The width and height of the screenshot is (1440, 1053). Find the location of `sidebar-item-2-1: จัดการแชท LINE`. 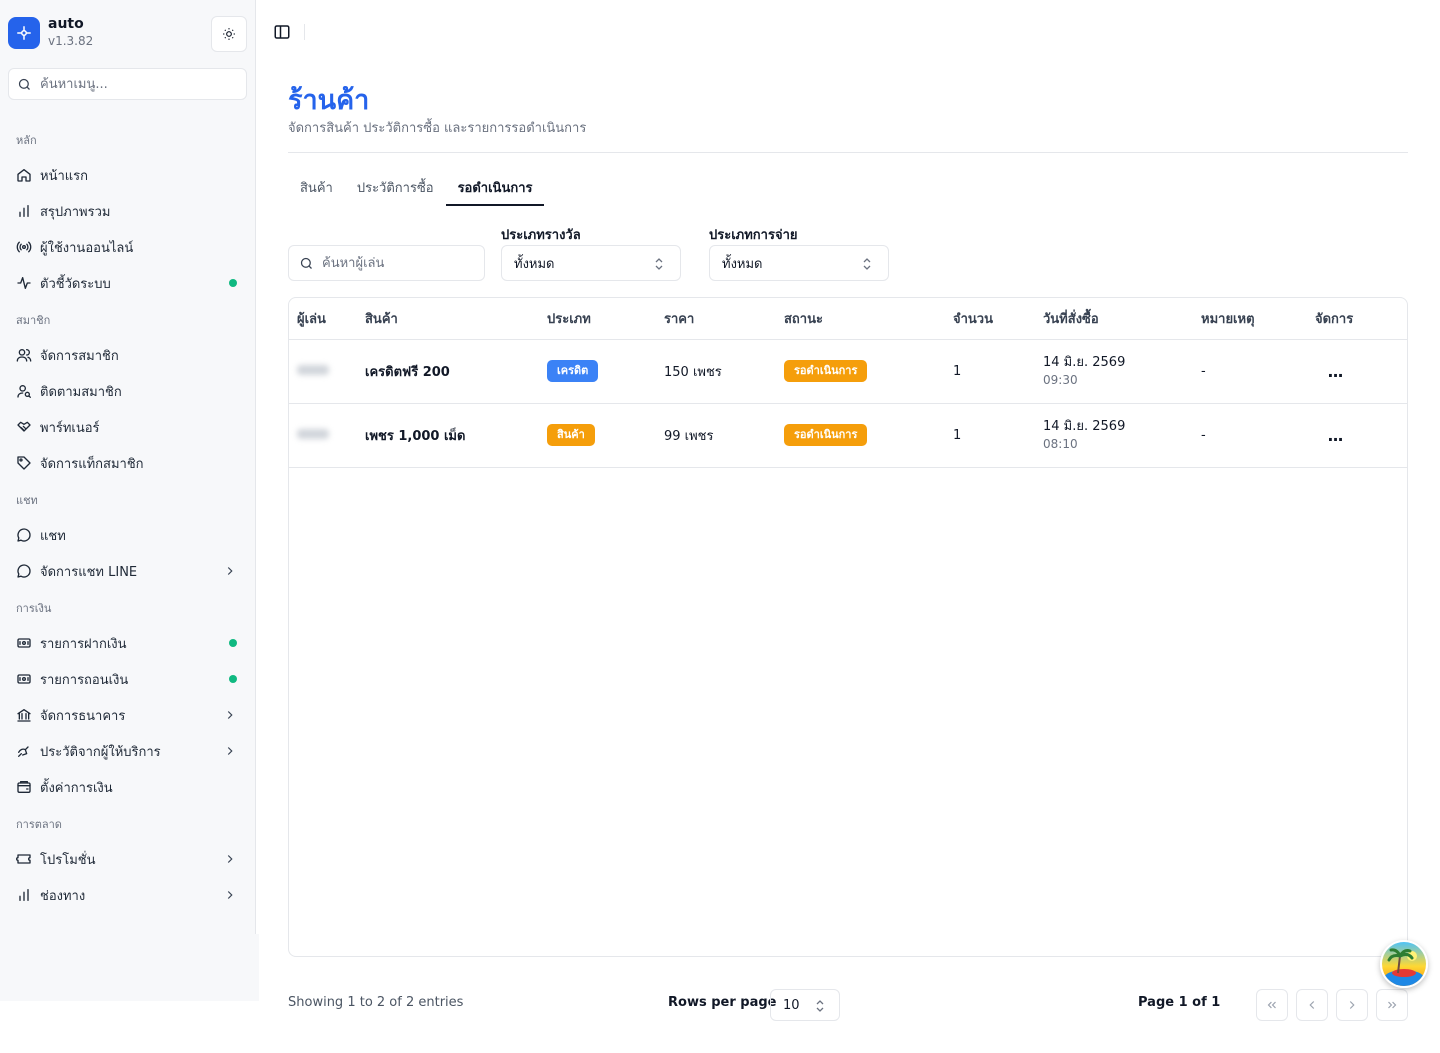

sidebar-item-2-1: จัดการแชท LINE is located at coordinates (128, 571).